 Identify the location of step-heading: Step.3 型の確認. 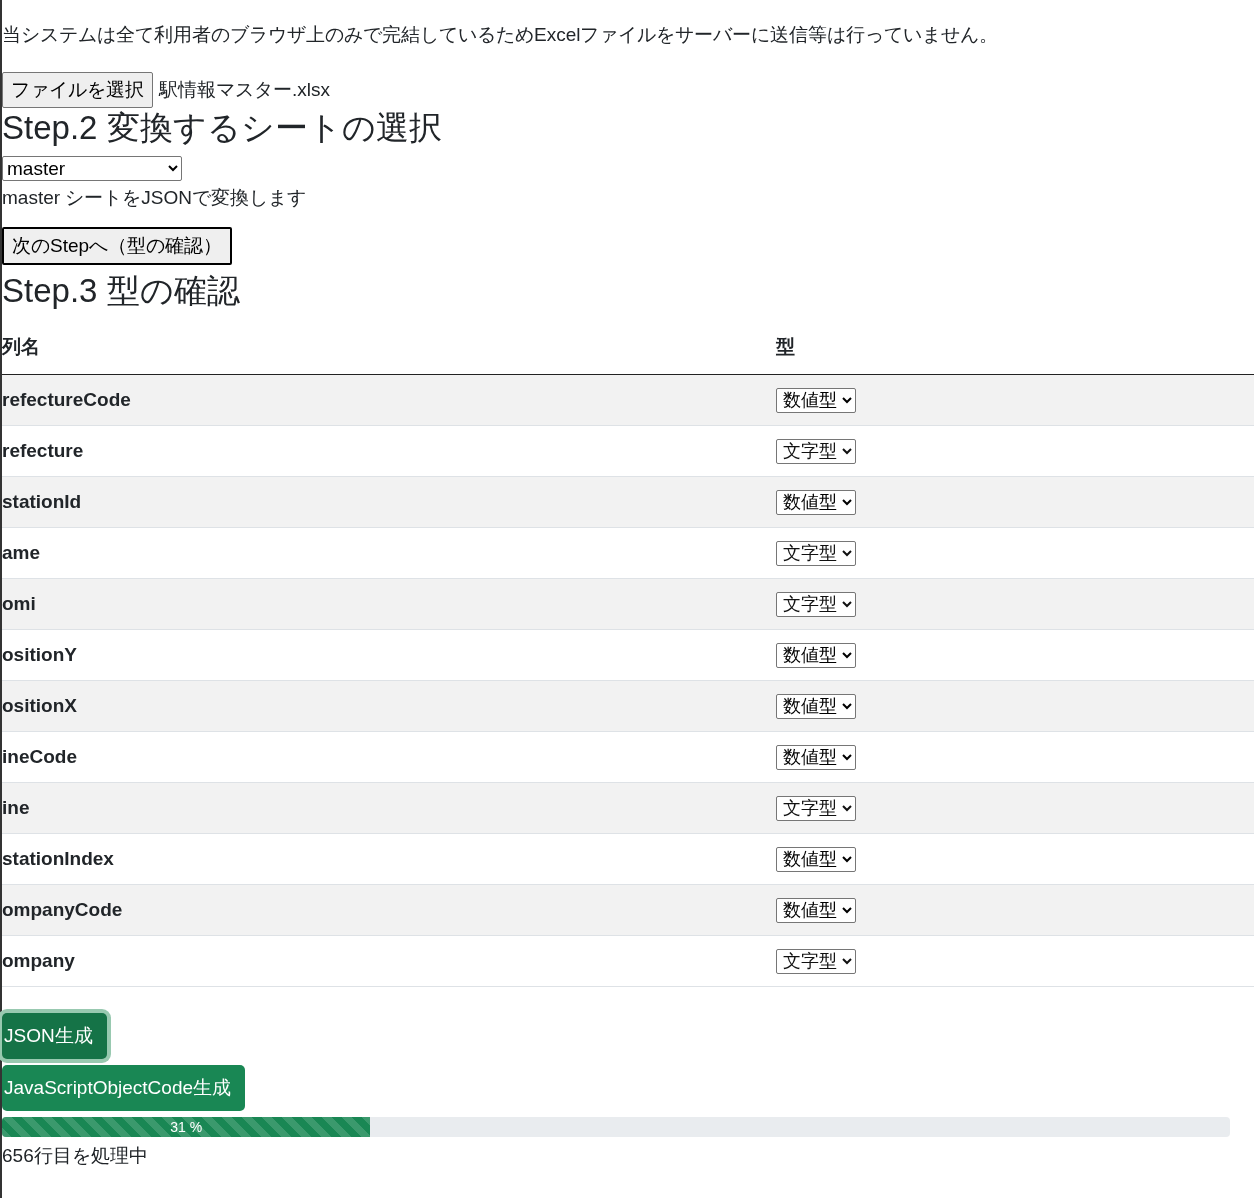
(121, 290).